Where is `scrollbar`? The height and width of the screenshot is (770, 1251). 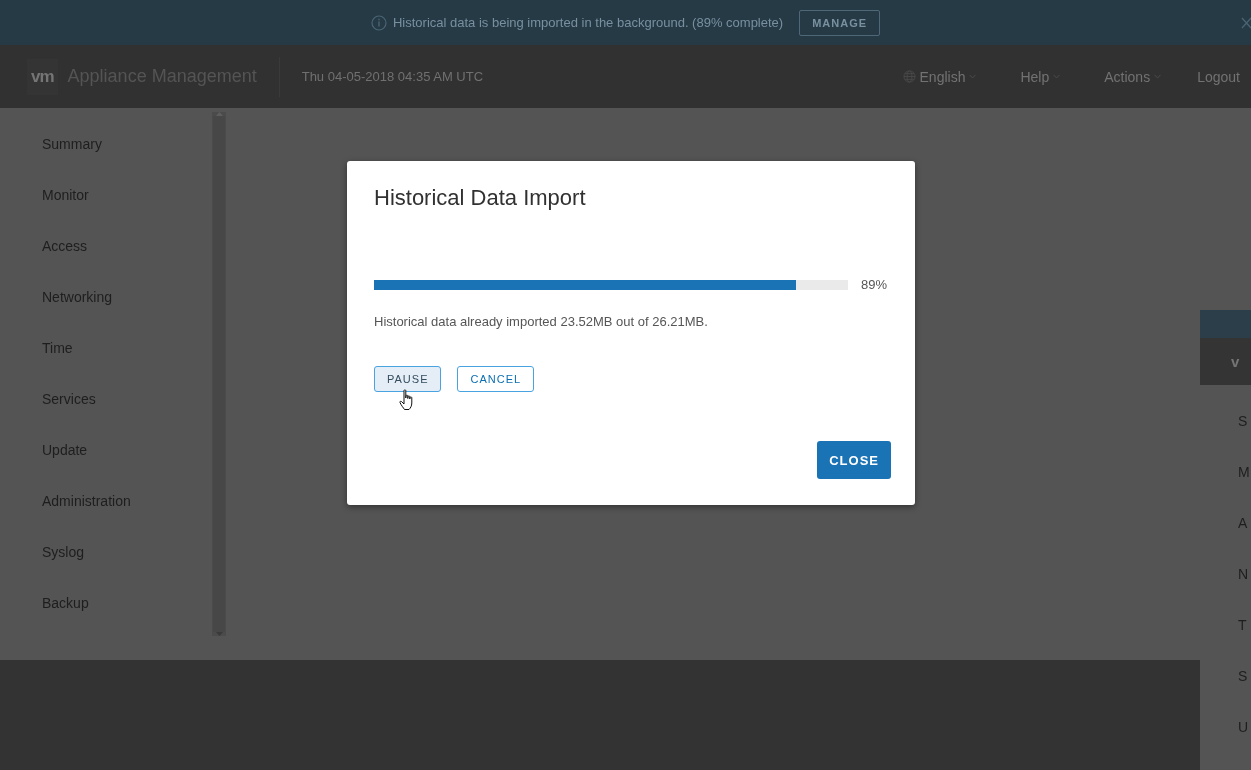
scrollbar is located at coordinates (219, 374).